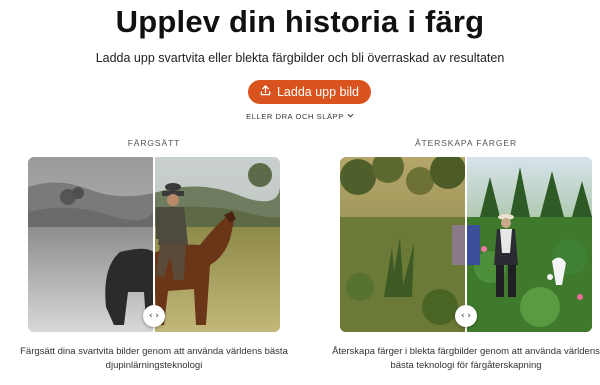  I want to click on upload-image-button: Ladda upp bild, so click(309, 92).